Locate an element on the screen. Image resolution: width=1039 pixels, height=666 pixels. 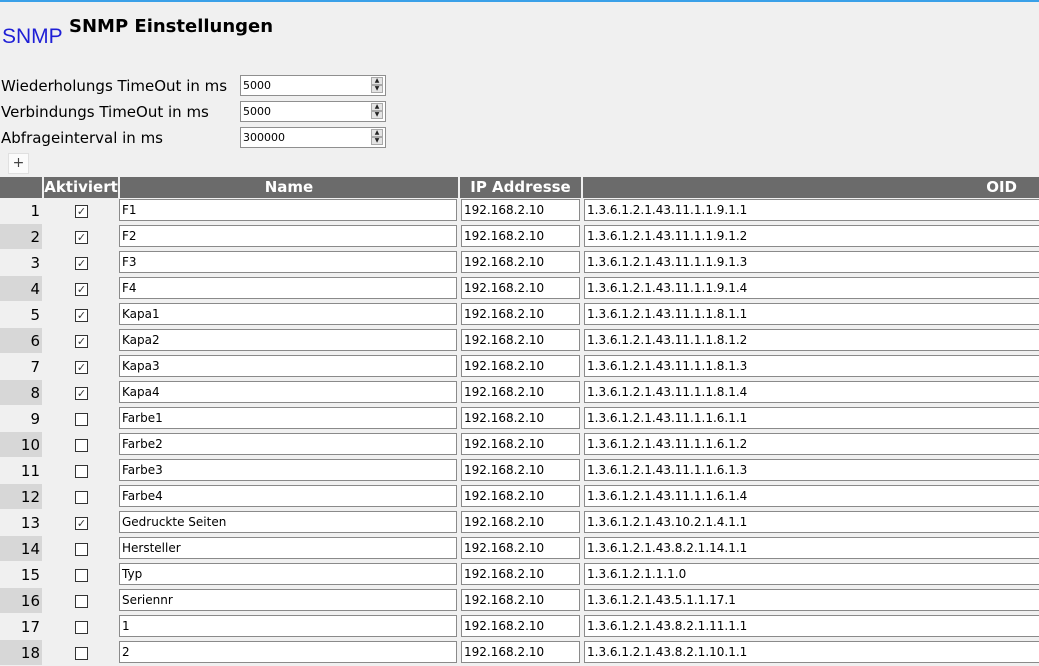
add-row-button: + is located at coordinates (18, 163).